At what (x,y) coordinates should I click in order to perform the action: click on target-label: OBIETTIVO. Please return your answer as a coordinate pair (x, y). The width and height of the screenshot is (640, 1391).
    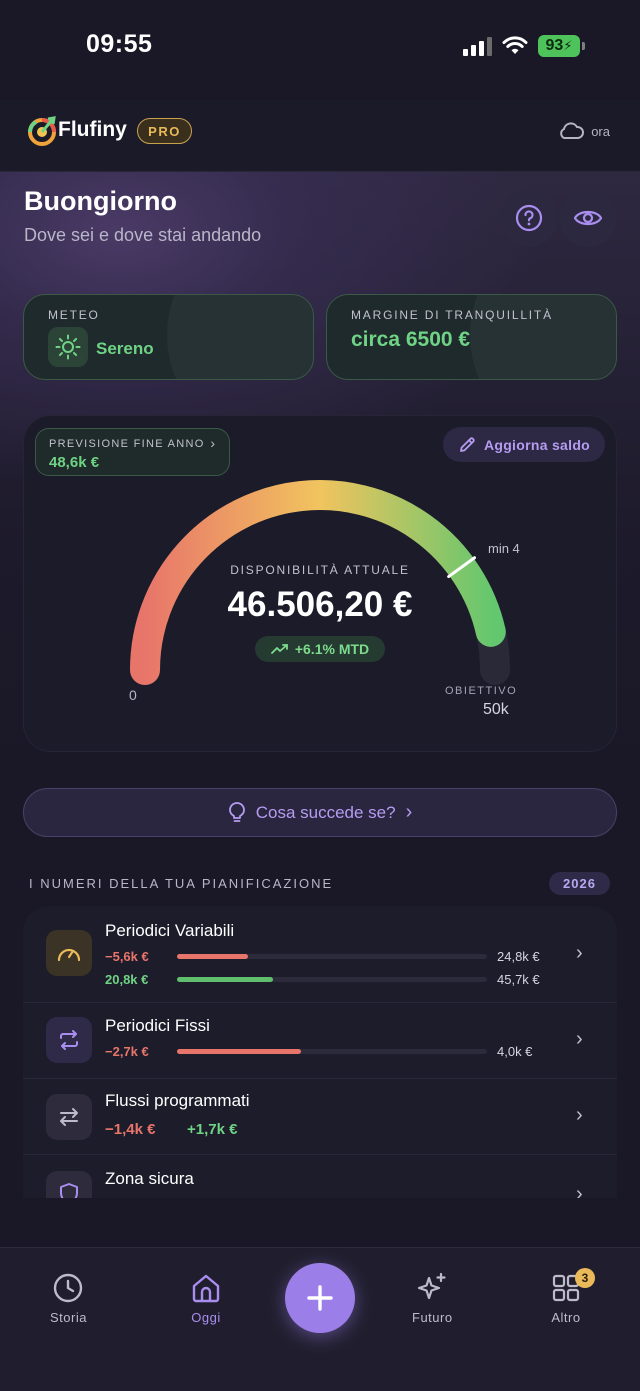
    Looking at the image, I should click on (481, 691).